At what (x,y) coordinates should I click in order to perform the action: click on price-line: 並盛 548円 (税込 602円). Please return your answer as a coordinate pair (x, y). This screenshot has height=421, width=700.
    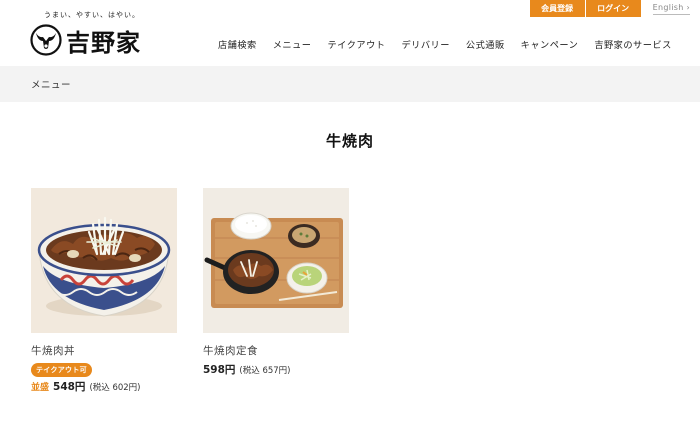
    Looking at the image, I should click on (104, 386).